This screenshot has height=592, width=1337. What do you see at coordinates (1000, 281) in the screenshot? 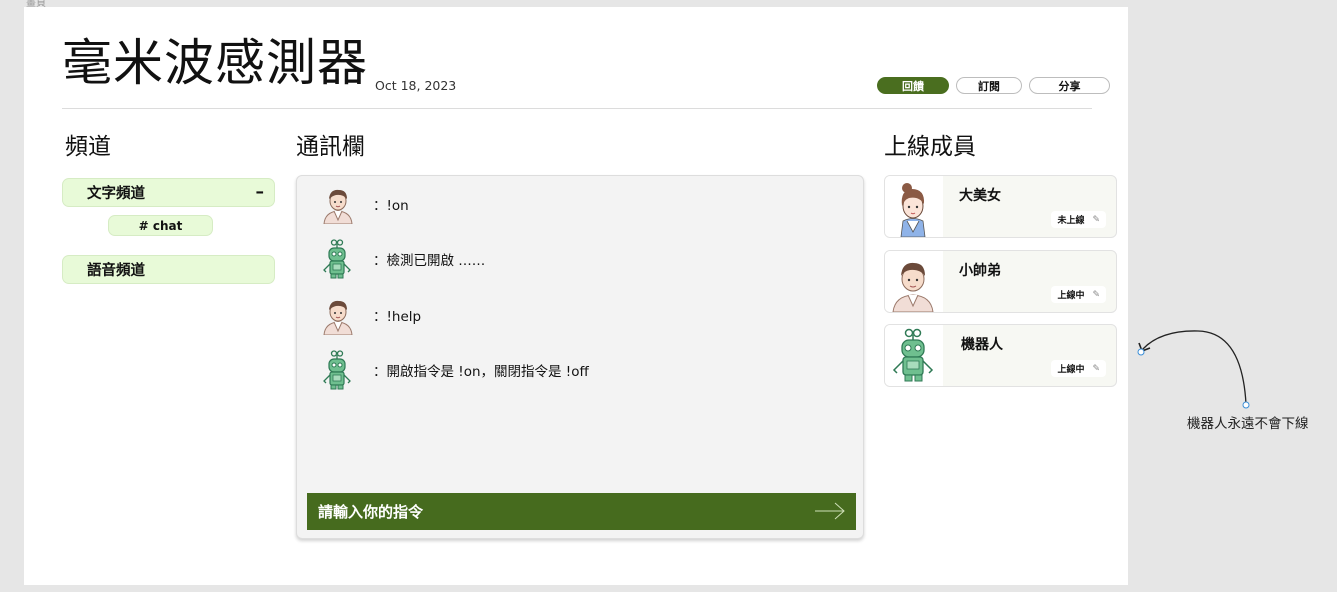
I see `member-card: 小帥弟 上線中 ✎` at bounding box center [1000, 281].